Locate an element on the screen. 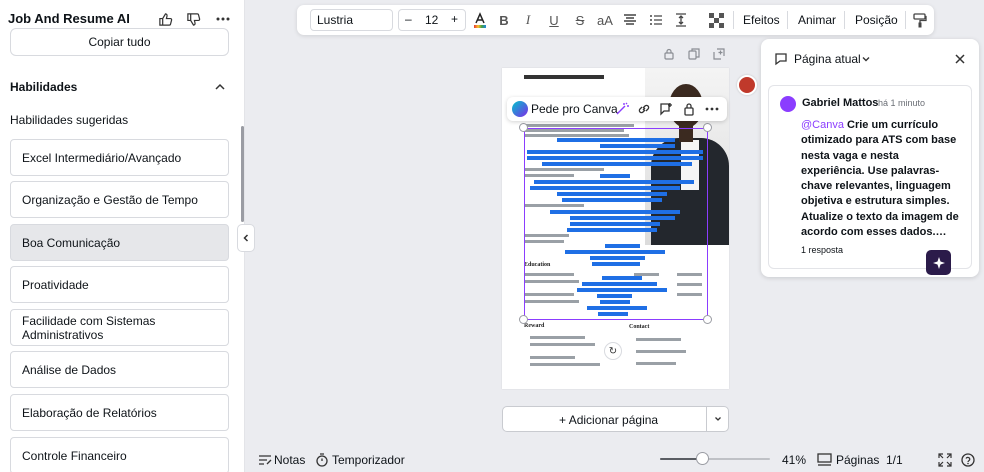  skills-section-title: Habilidades is located at coordinates (44, 87).